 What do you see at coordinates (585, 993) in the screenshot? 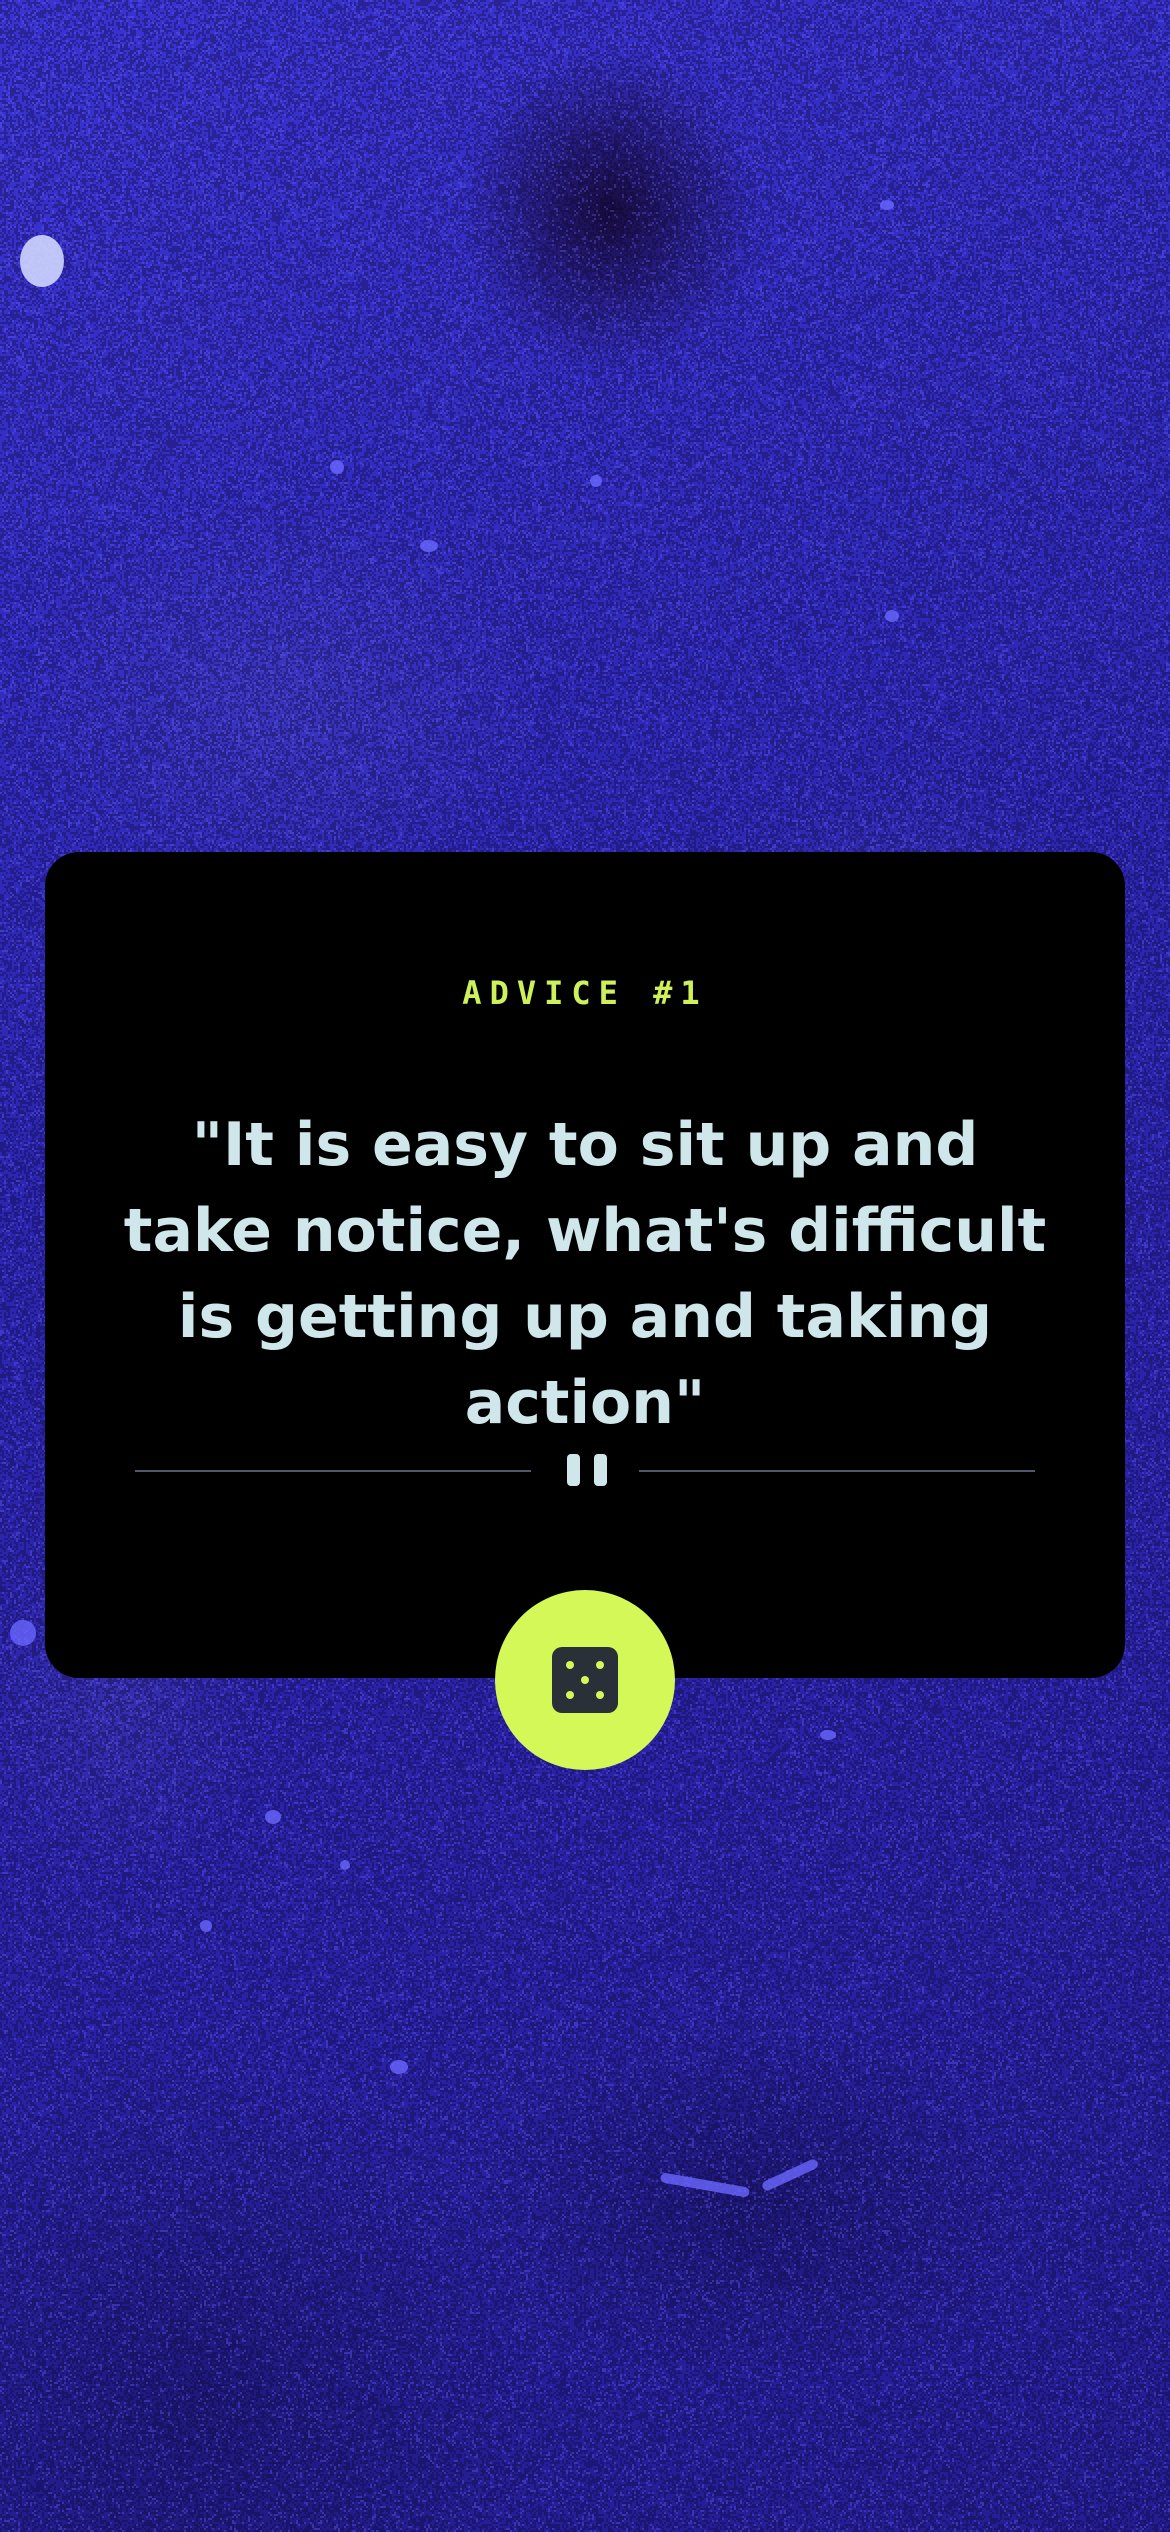
I see `advice-heading: ADVICE #1` at bounding box center [585, 993].